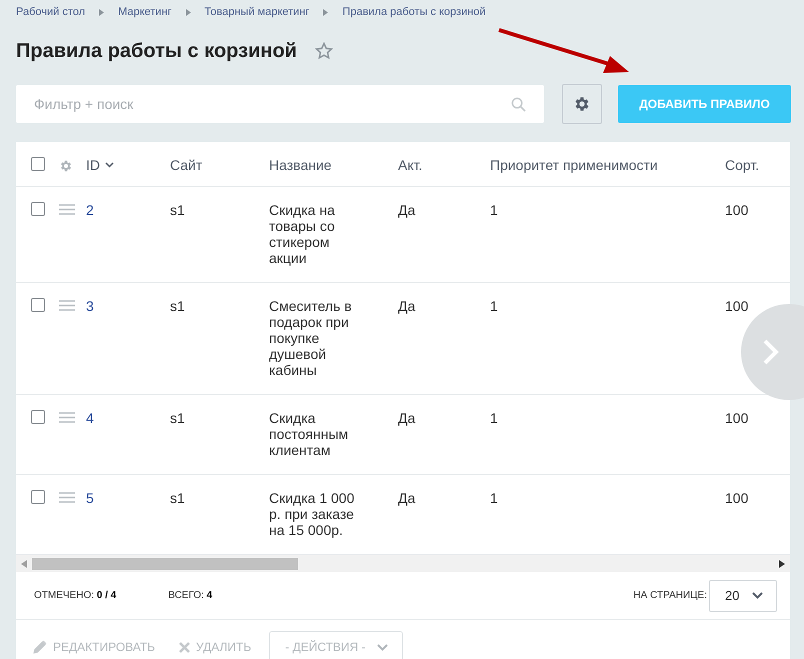 Image resolution: width=804 pixels, height=659 pixels. Describe the element at coordinates (90, 418) in the screenshot. I see `id-link: 4` at that location.